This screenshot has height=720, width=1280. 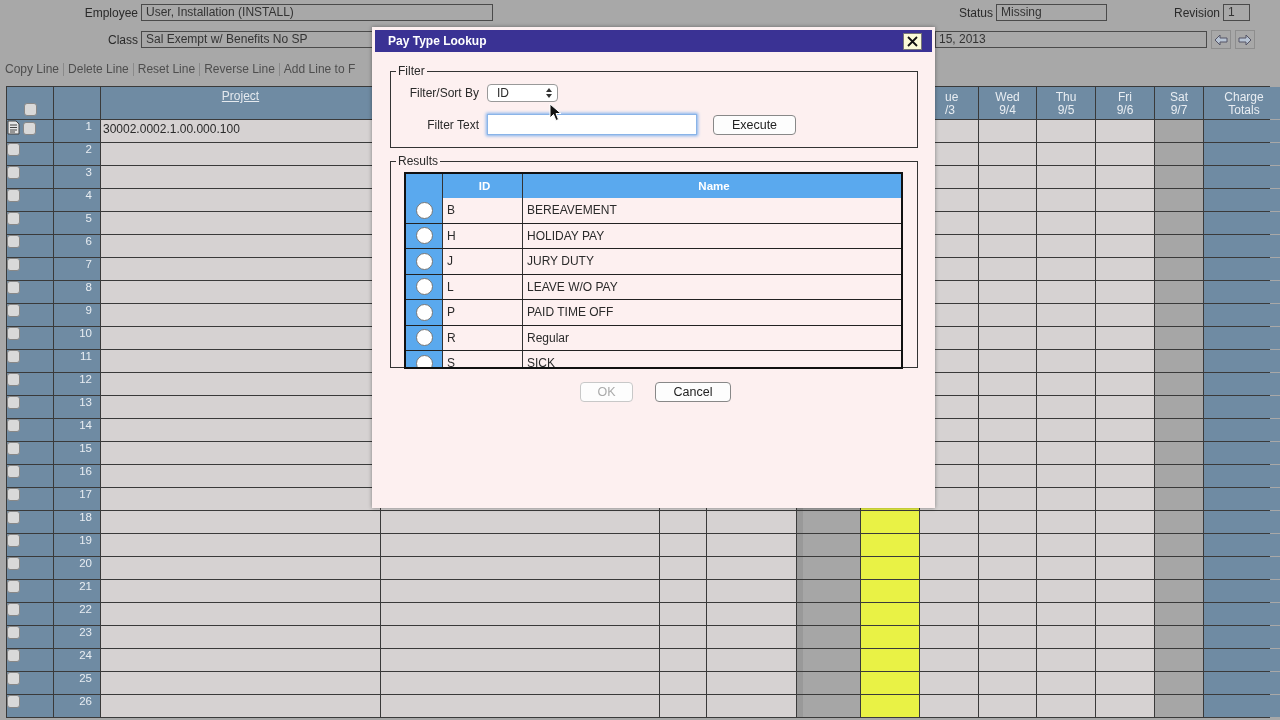 What do you see at coordinates (166, 69) in the screenshot?
I see `toolbar-link: Reset Line` at bounding box center [166, 69].